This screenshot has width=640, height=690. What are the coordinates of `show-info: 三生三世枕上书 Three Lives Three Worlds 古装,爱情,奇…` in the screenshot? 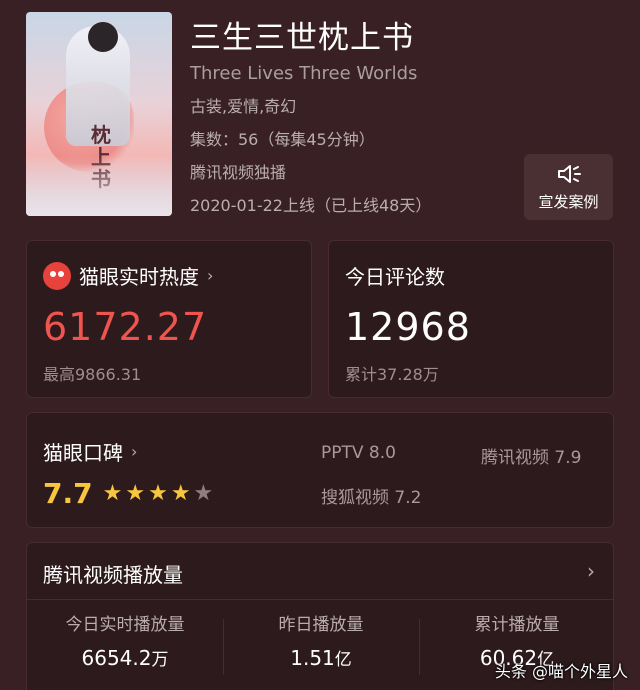 It's located at (310, 117).